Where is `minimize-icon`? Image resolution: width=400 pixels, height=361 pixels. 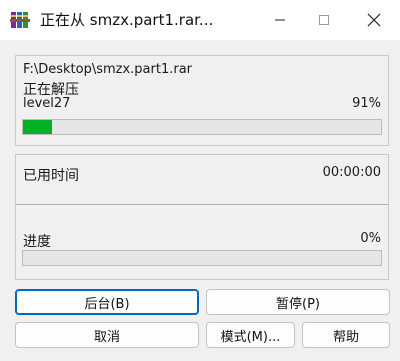 minimize-icon is located at coordinates (280, 20).